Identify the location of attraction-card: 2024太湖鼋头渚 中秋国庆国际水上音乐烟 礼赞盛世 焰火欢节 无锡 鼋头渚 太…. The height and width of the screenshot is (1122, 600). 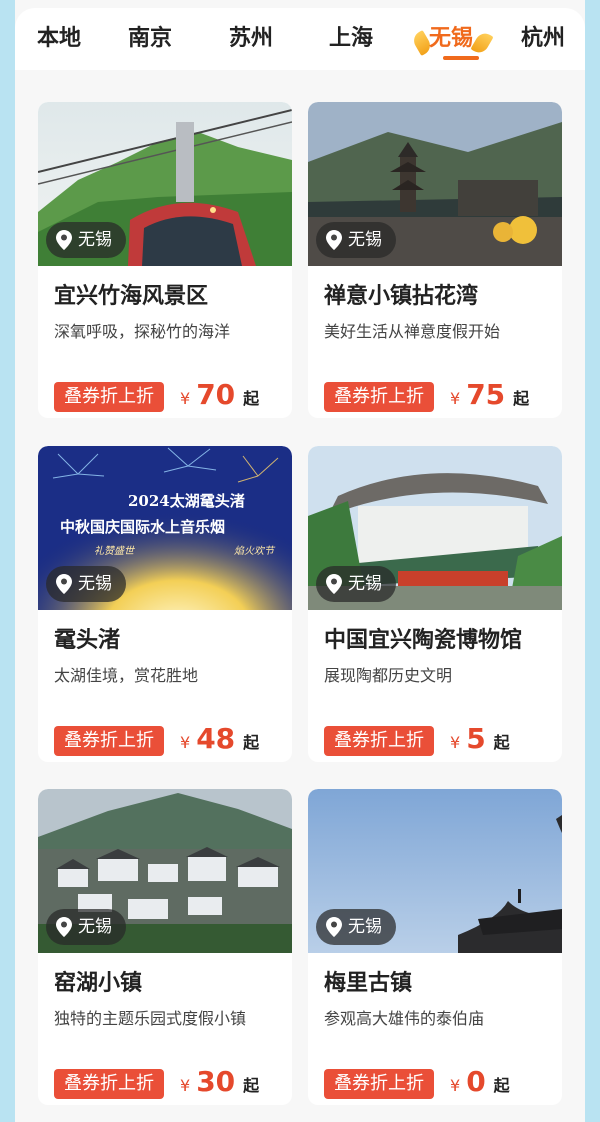
(165, 604).